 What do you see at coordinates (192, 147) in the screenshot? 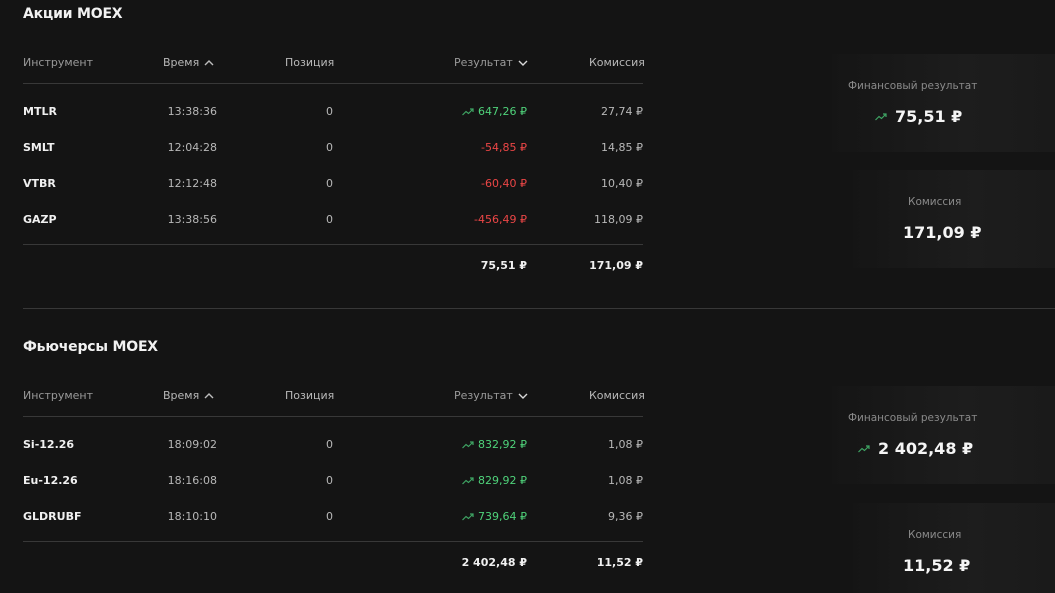
I see `time-cell: 12:04:28` at bounding box center [192, 147].